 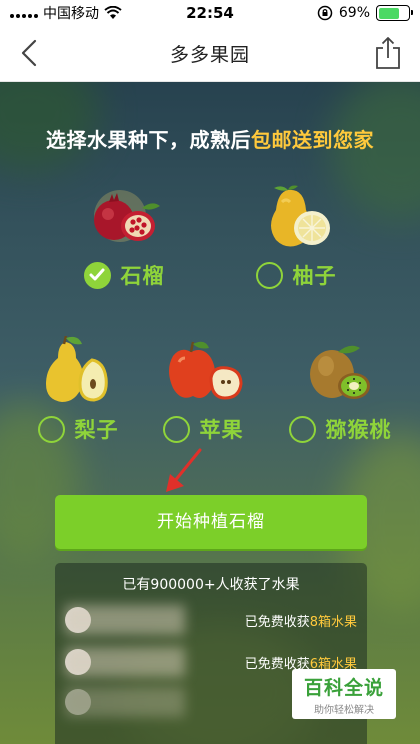 What do you see at coordinates (343, 688) in the screenshot?
I see `watermark-main: 百科全说` at bounding box center [343, 688].